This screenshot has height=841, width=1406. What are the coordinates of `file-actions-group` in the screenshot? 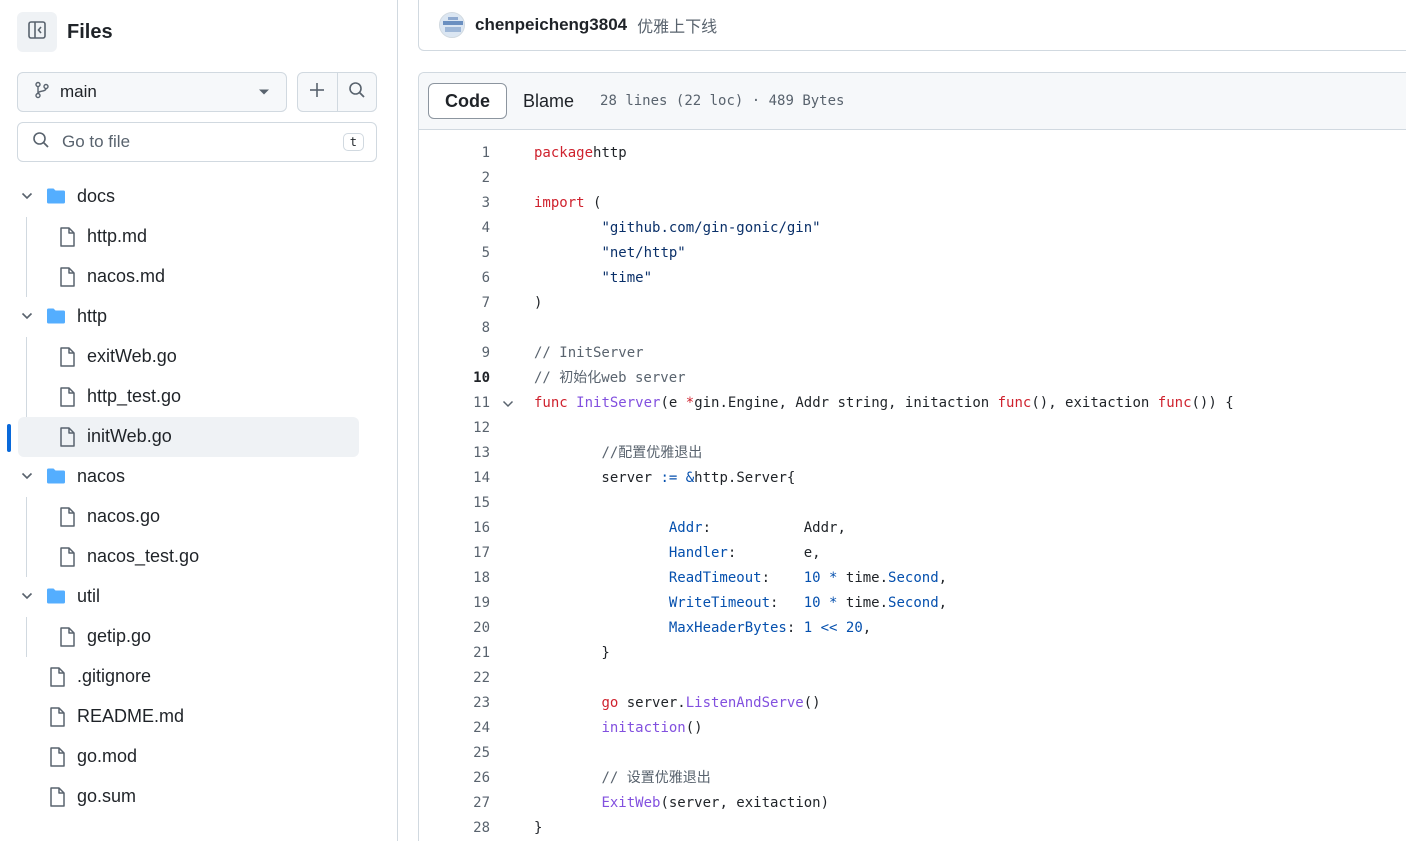 It's located at (337, 92).